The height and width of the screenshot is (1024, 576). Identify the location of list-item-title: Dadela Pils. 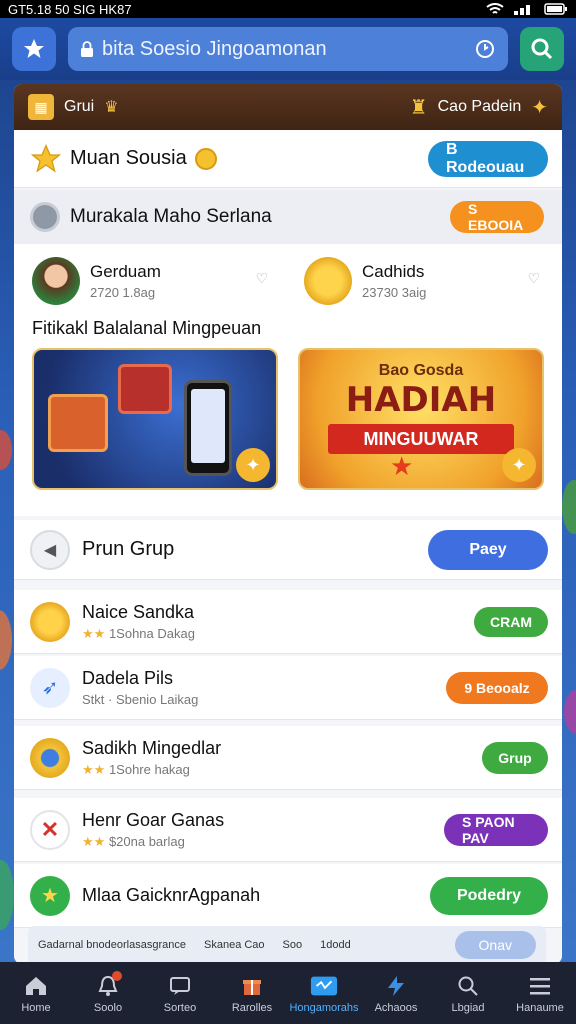
(128, 678).